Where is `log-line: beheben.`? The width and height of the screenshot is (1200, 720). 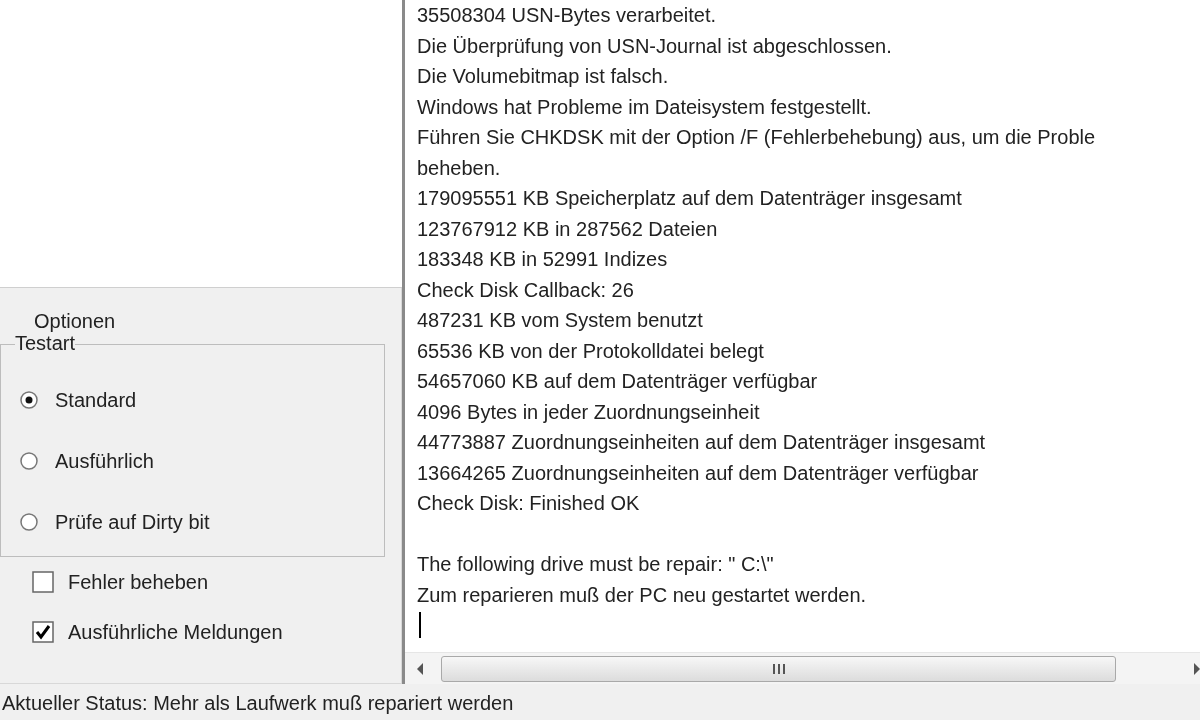 log-line: beheben. is located at coordinates (459, 168).